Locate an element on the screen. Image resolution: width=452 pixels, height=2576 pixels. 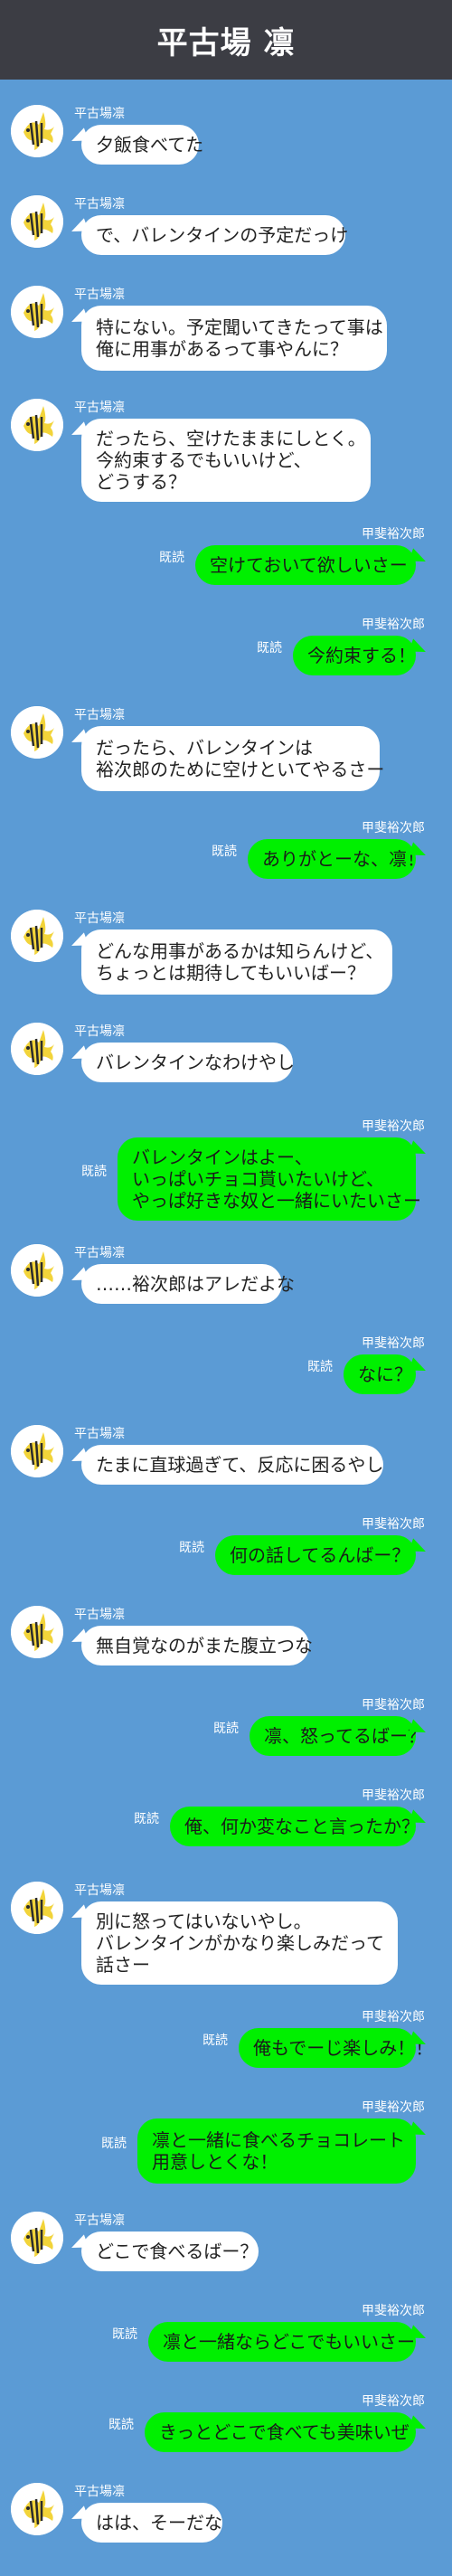
message-text: いっぱいチョコ貰いたいけど、 is located at coordinates (258, 1179).